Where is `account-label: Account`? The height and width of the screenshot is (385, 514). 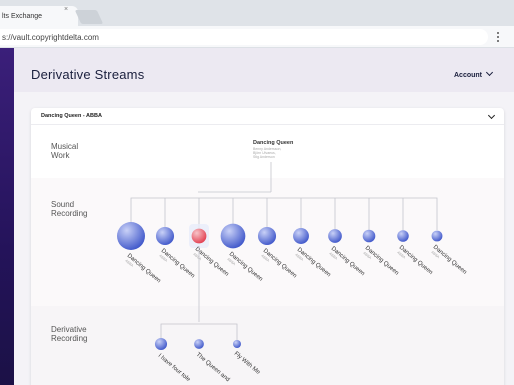 account-label: Account is located at coordinates (468, 75).